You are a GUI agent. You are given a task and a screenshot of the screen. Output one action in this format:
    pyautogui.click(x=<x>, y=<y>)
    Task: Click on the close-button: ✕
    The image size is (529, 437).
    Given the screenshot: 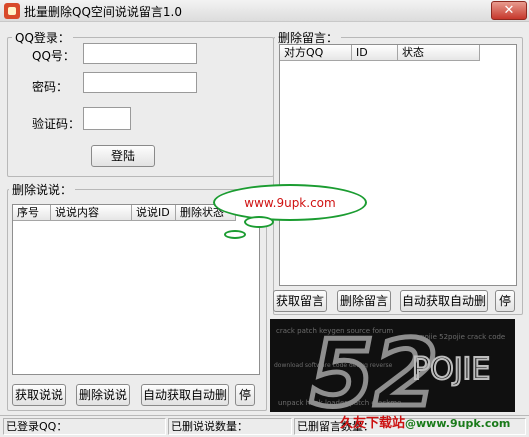 What is the action you would take?
    pyautogui.click(x=509, y=10)
    